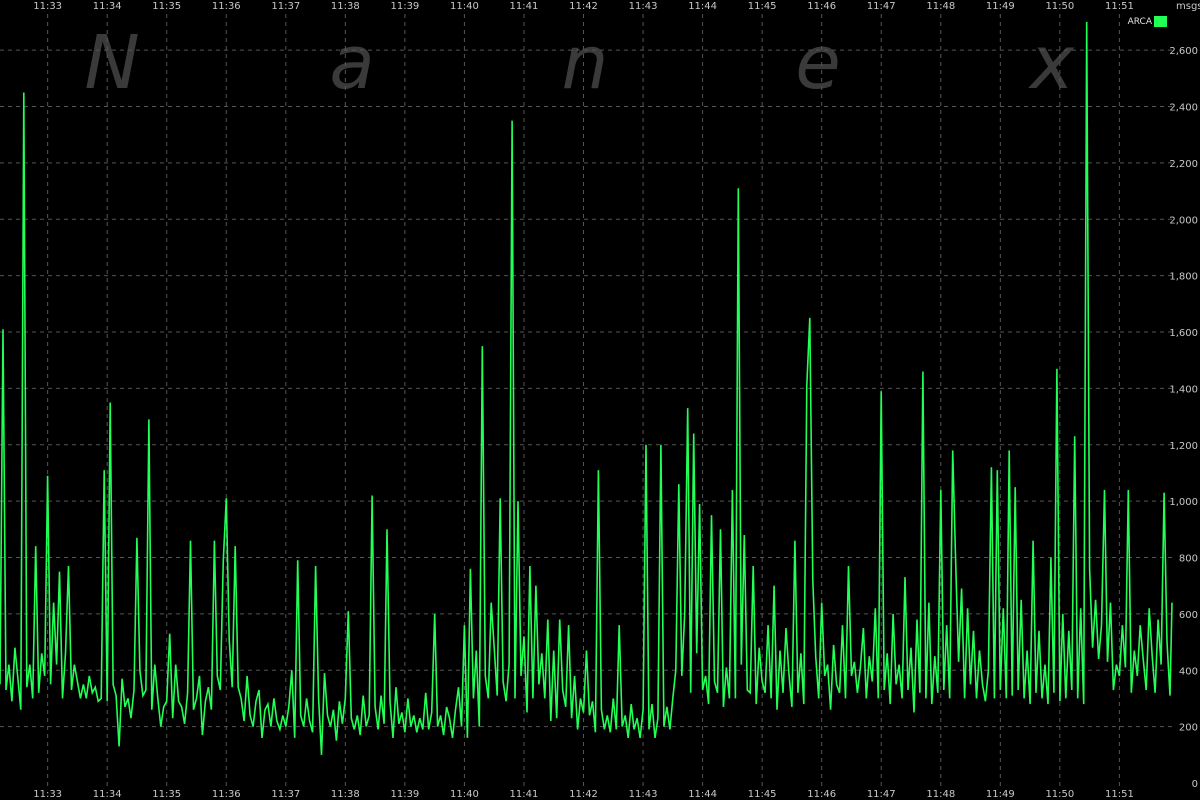 The image size is (1200, 800). Describe the element at coordinates (1000, 794) in the screenshot. I see `x-tick-label-bottom: 11:49` at that location.